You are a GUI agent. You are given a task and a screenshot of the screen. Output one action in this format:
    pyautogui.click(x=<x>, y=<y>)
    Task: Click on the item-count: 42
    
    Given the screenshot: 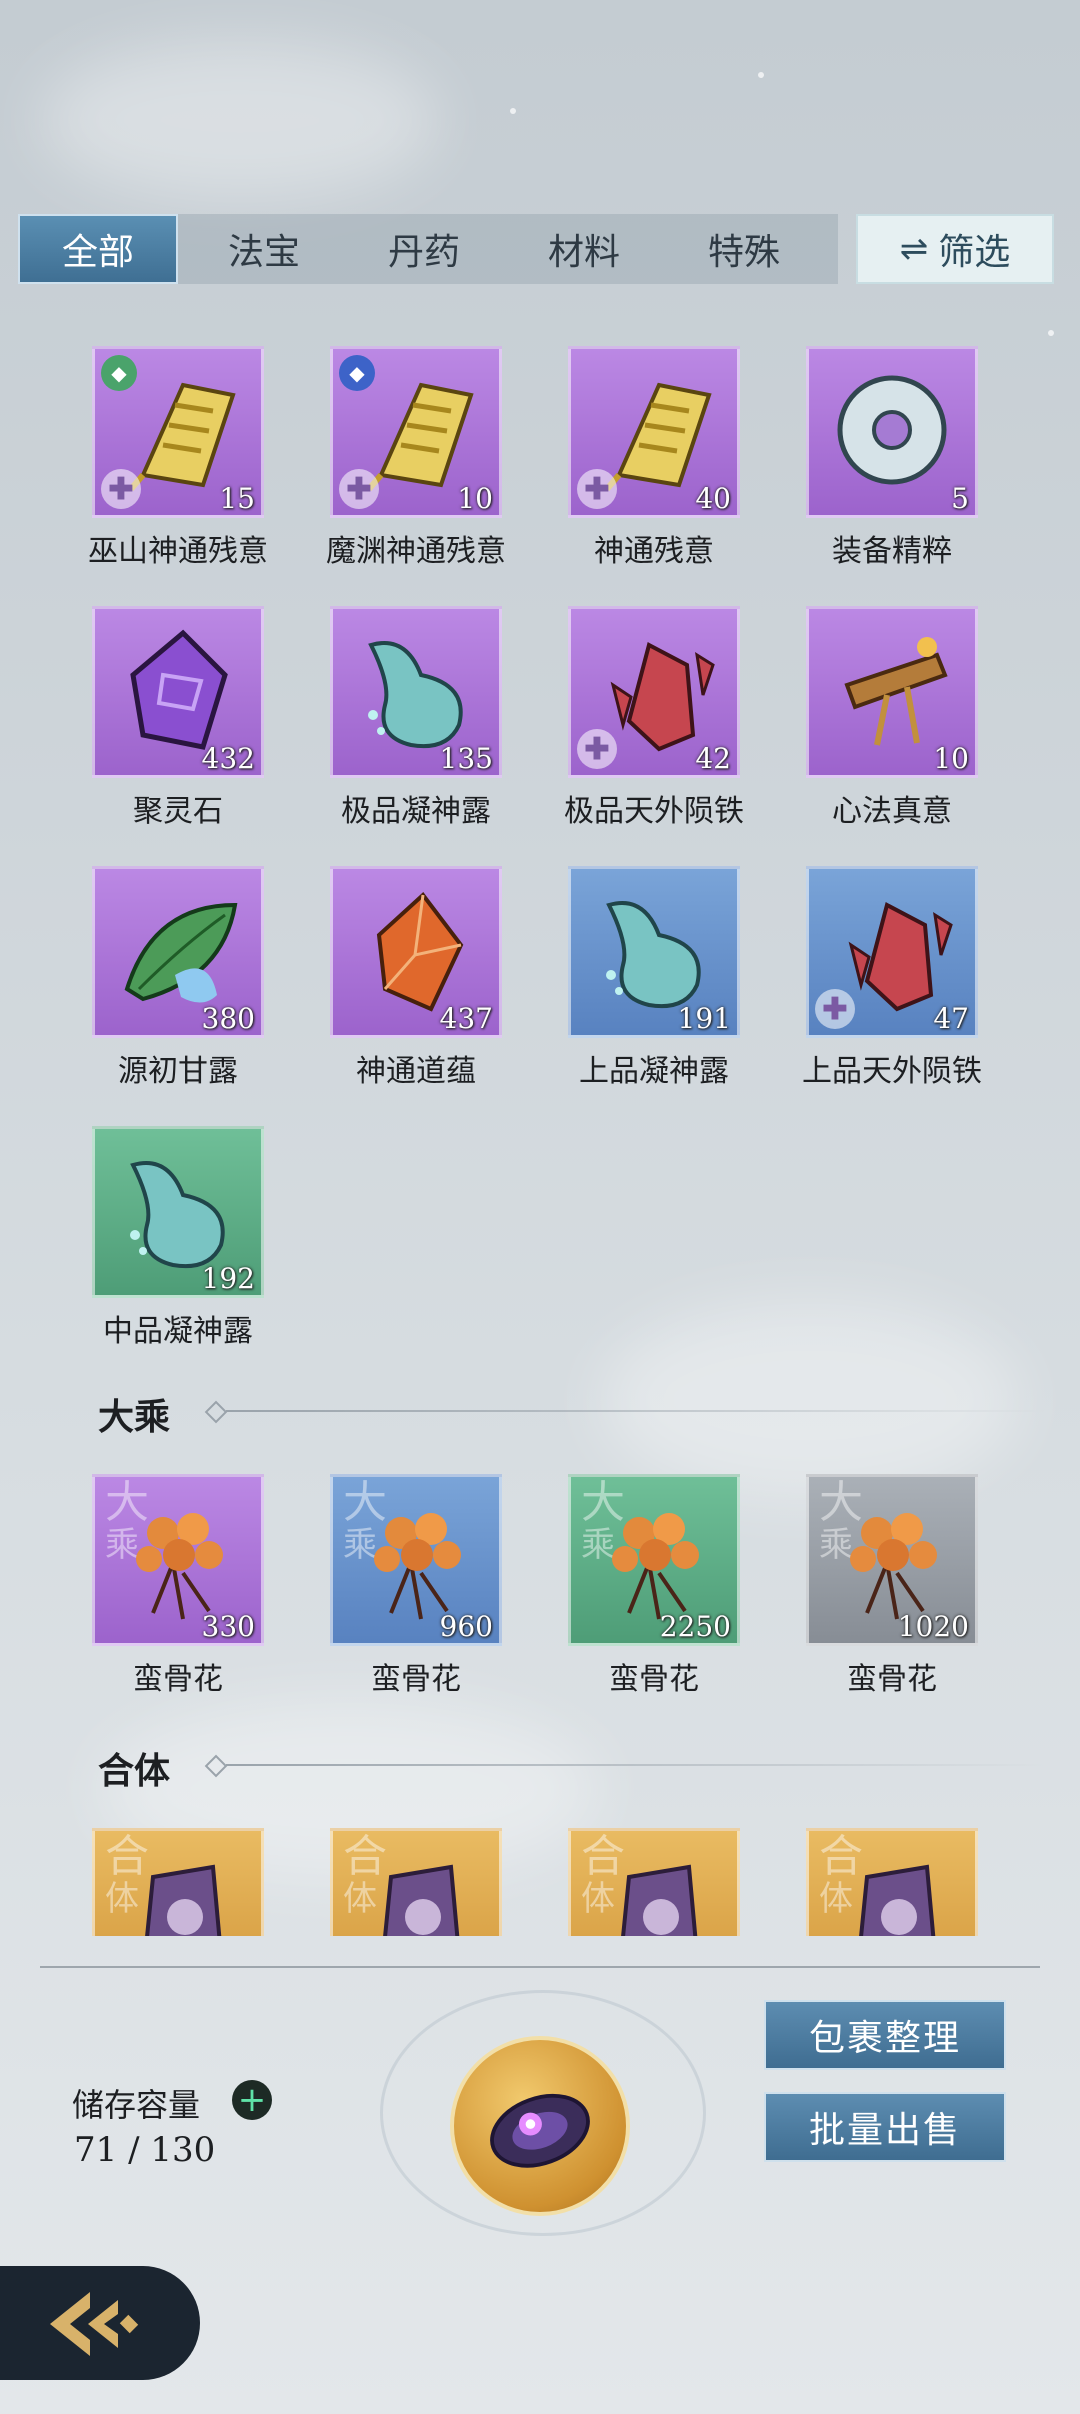 What is the action you would take?
    pyautogui.click(x=713, y=758)
    